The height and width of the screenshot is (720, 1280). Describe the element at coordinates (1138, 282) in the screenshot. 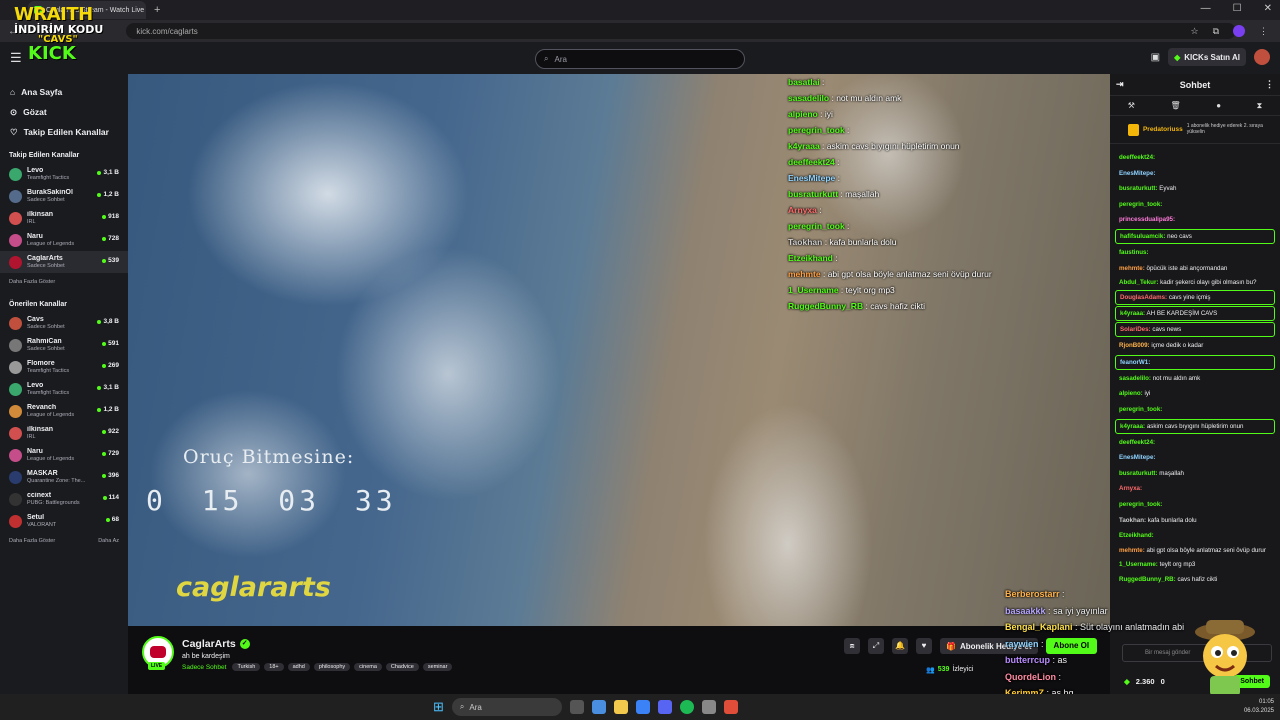

I see `chat-username: Abdul_Tekur:` at that location.